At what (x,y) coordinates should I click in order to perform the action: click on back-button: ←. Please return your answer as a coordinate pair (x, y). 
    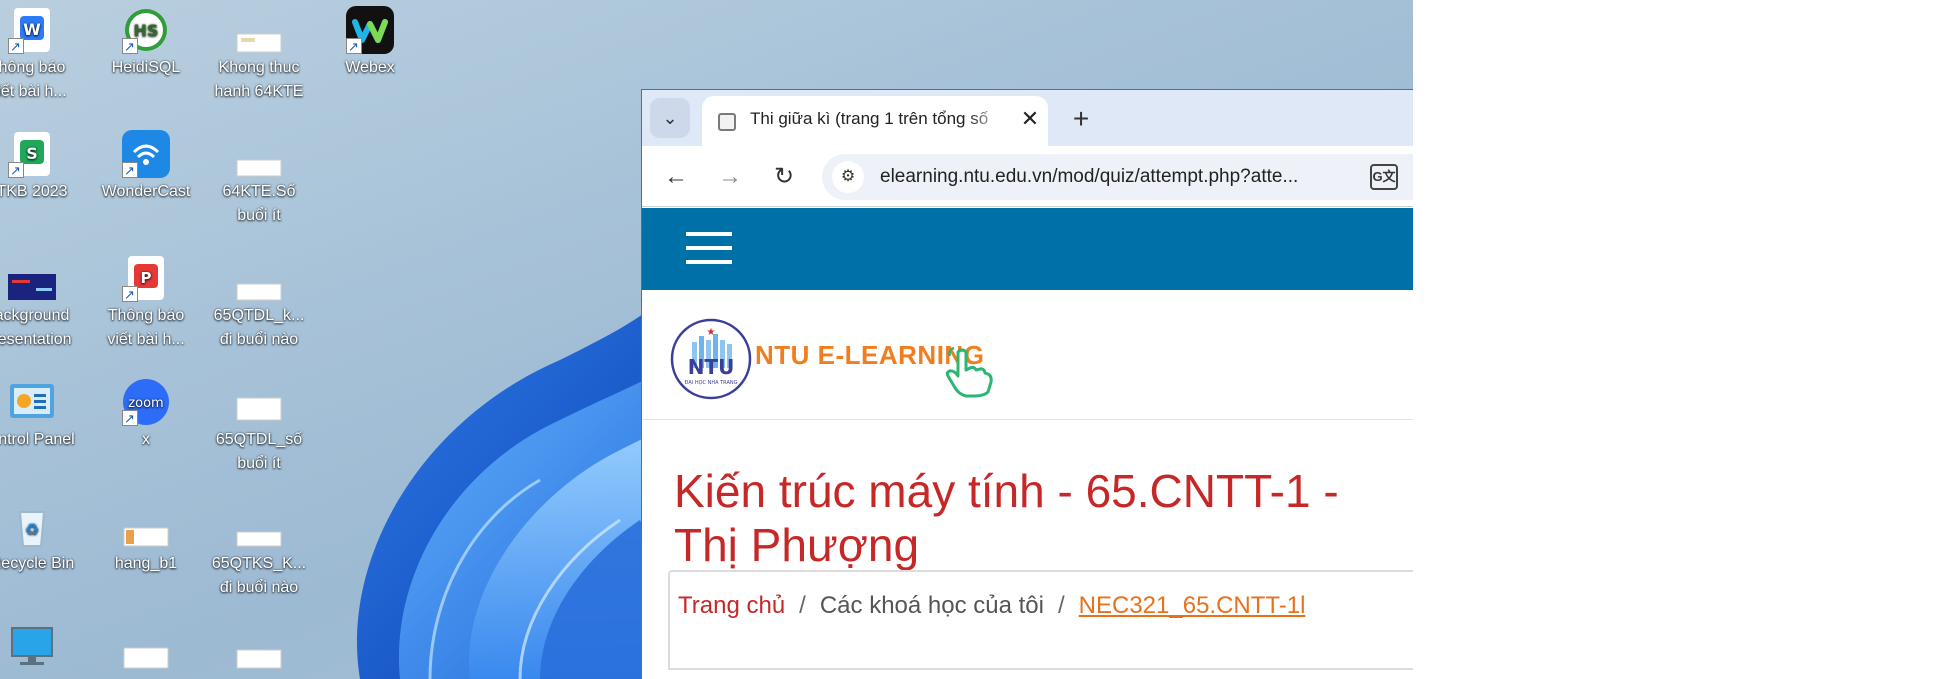
    Looking at the image, I should click on (676, 177).